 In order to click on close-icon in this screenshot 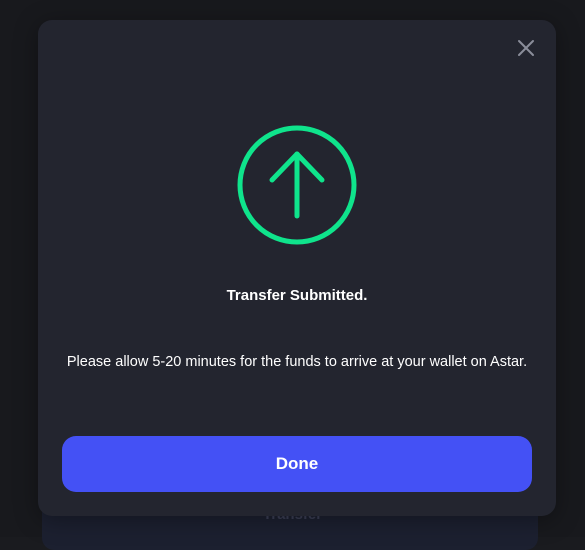, I will do `click(526, 48)`.